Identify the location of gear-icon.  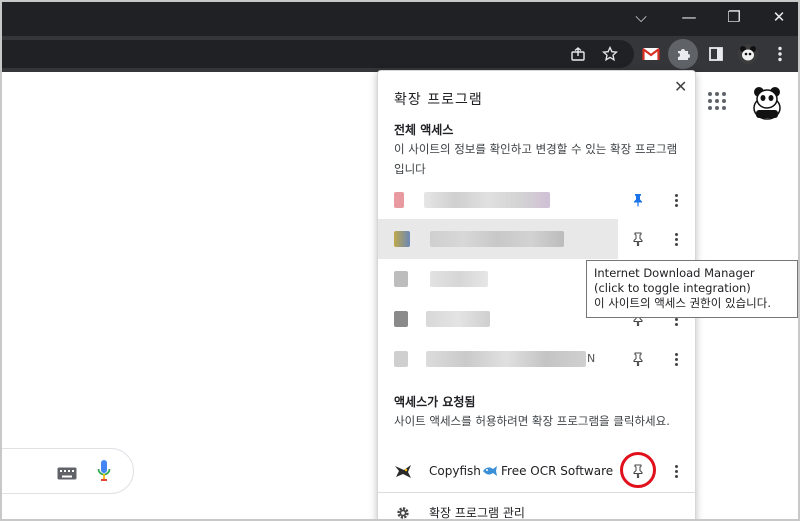
(403, 512).